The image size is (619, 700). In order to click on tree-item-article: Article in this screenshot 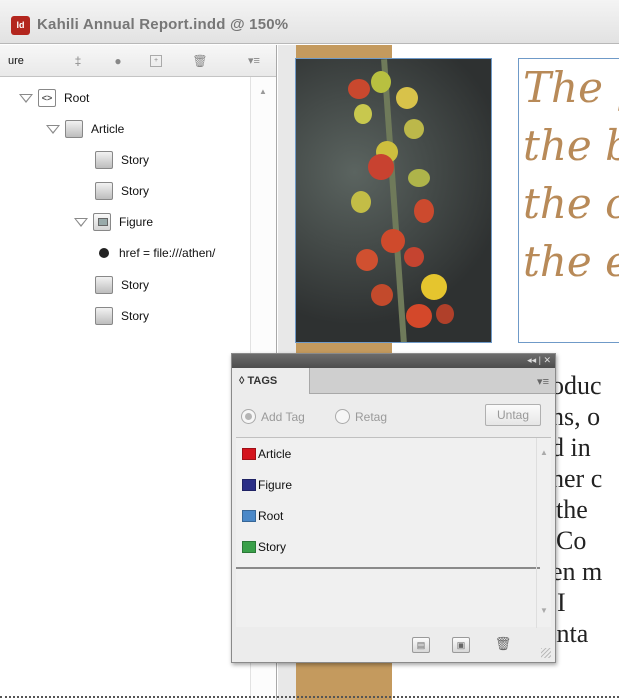, I will do `click(84, 129)`.